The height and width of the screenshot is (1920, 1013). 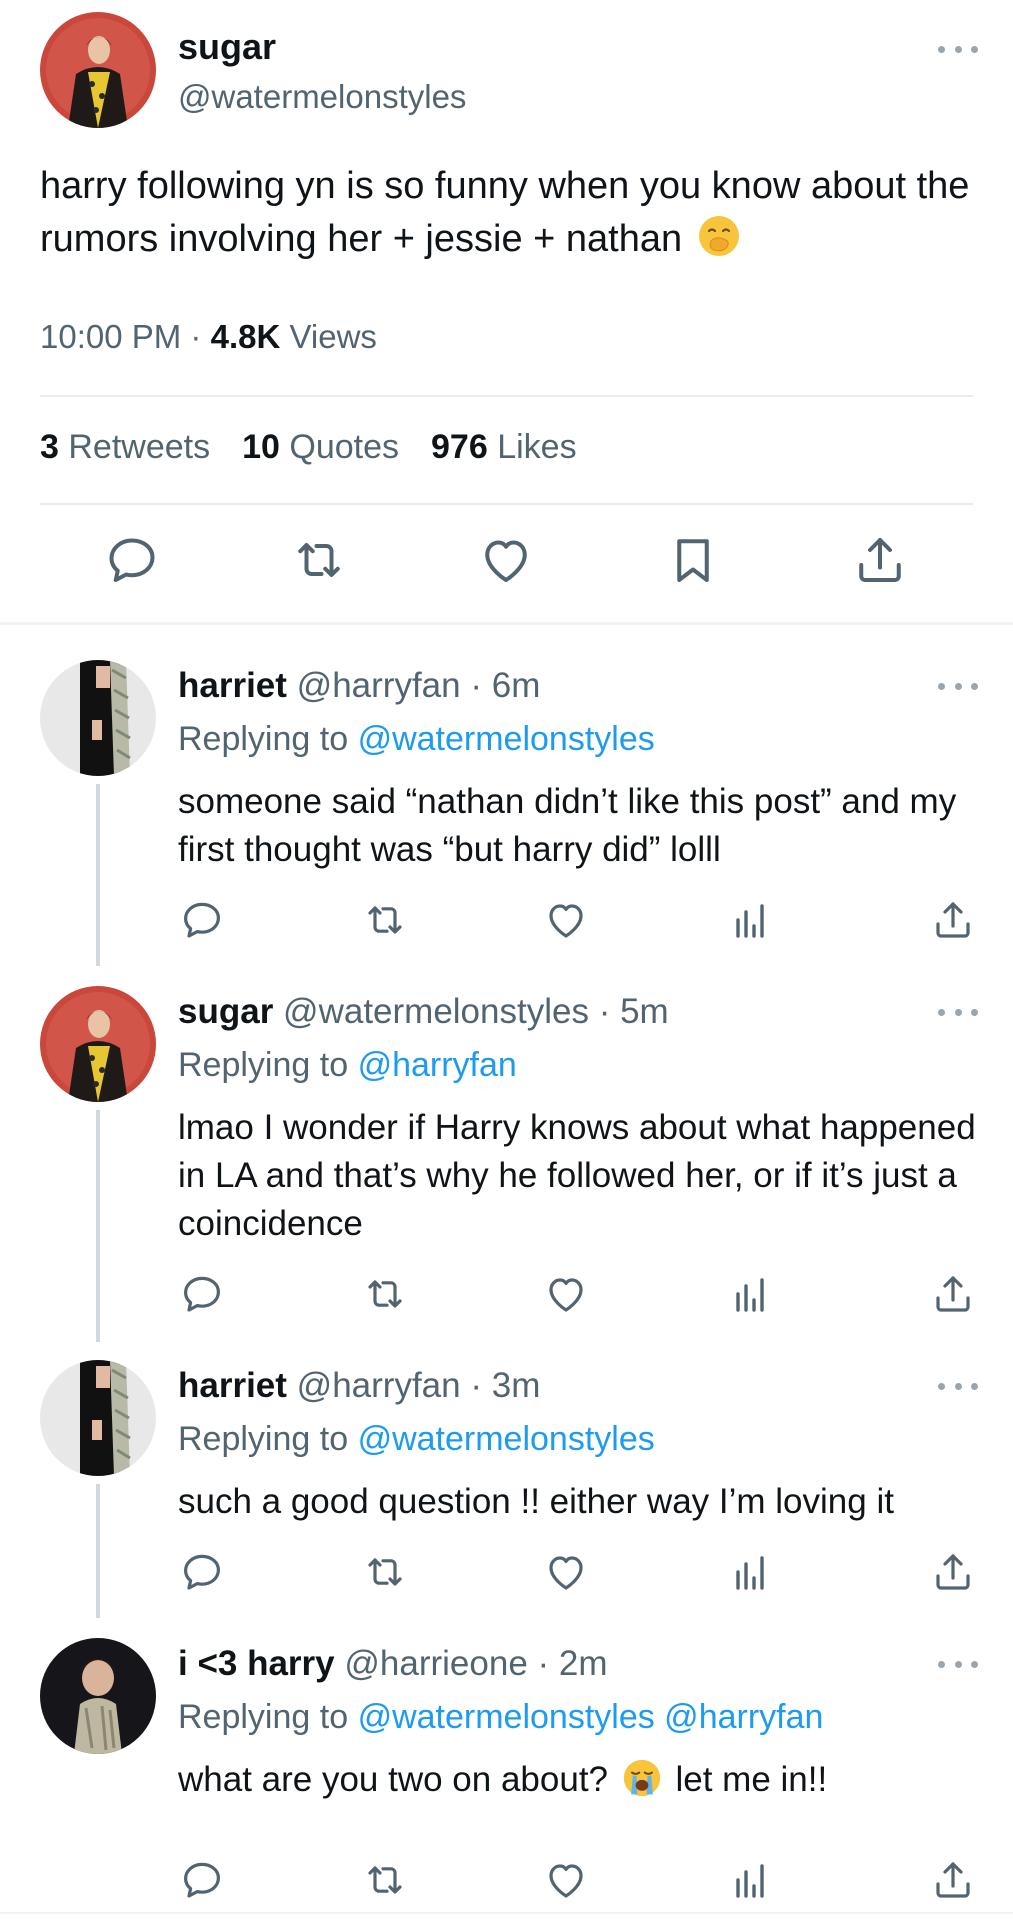 I want to click on reply-header: sugar @watermelonstyles · 5m, so click(x=423, y=1012).